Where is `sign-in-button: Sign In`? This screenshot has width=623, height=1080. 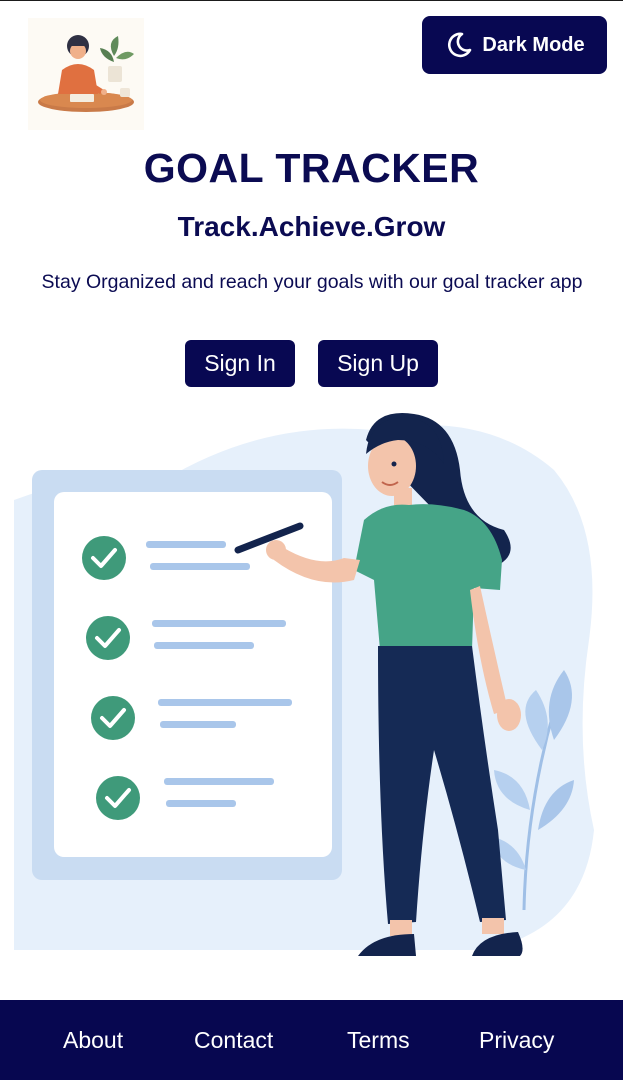 sign-in-button: Sign In is located at coordinates (240, 363).